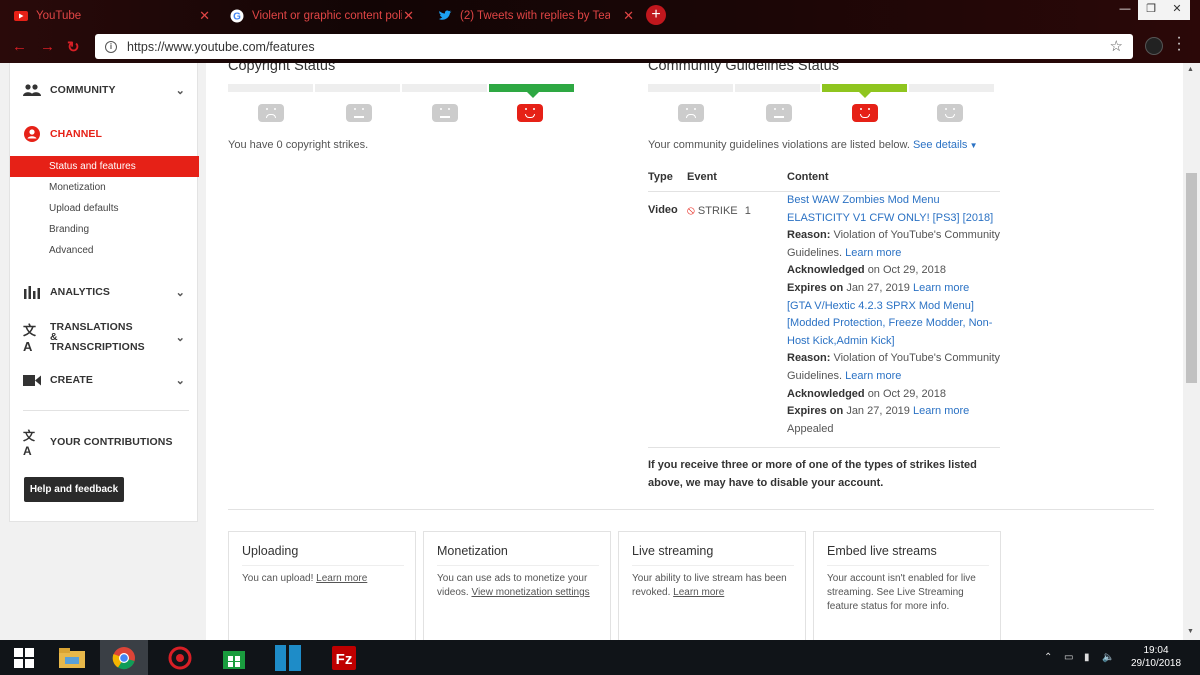 The width and height of the screenshot is (1200, 675). Describe the element at coordinates (1048, 657) in the screenshot. I see `chevron-up-icon: ⌃` at that location.